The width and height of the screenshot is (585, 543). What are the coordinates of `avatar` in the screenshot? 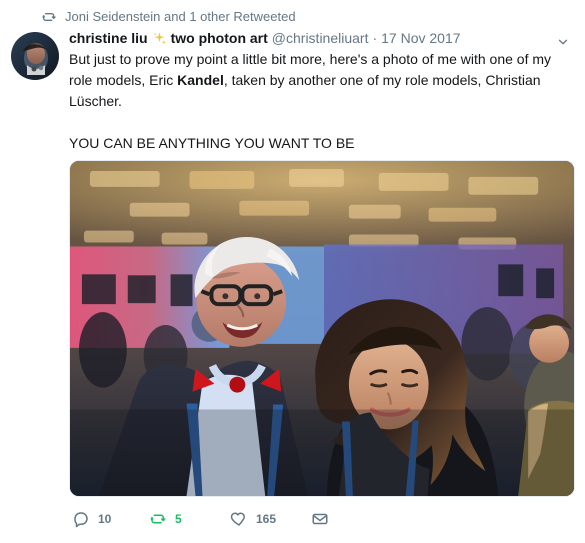 It's located at (35, 56).